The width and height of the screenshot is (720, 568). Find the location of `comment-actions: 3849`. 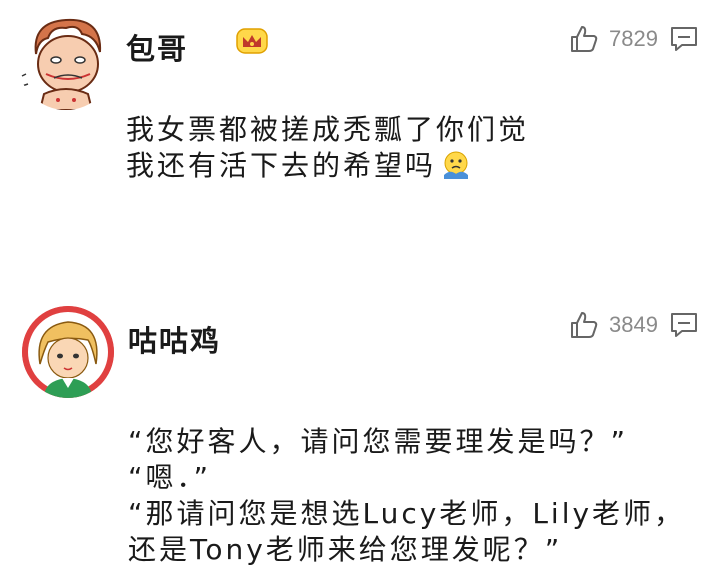

comment-actions: 3849 is located at coordinates (633, 325).